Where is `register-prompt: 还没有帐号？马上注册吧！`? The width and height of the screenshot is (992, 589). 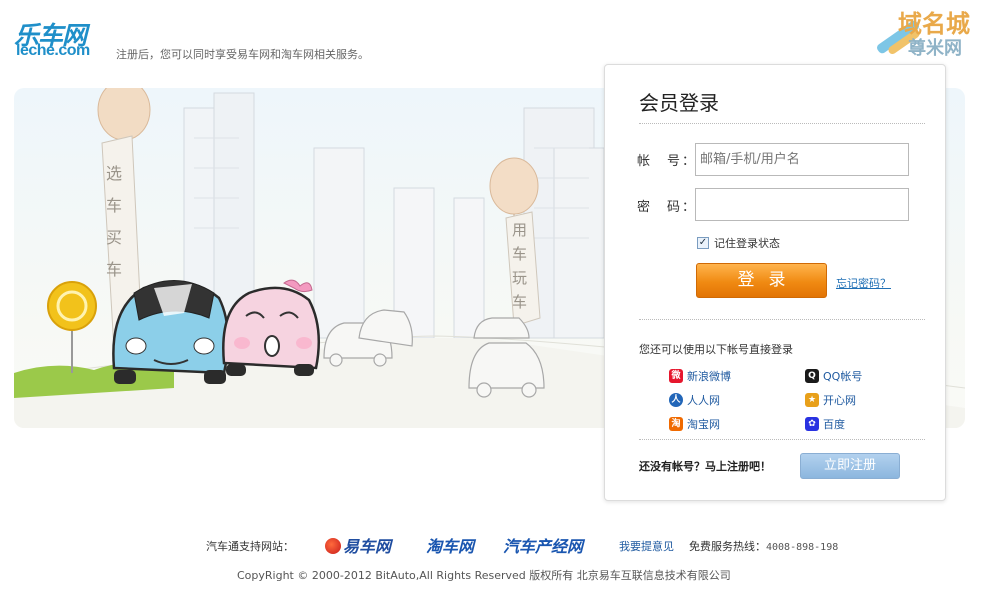 register-prompt: 还没有帐号？马上注册吧！ is located at coordinates (705, 466).